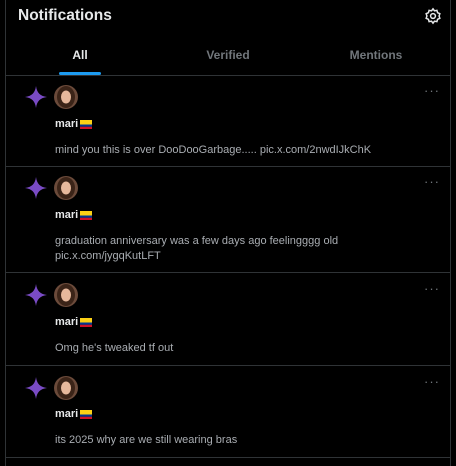 The height and width of the screenshot is (466, 456). I want to click on tab-bar: All Verified Mentions, so click(228, 54).